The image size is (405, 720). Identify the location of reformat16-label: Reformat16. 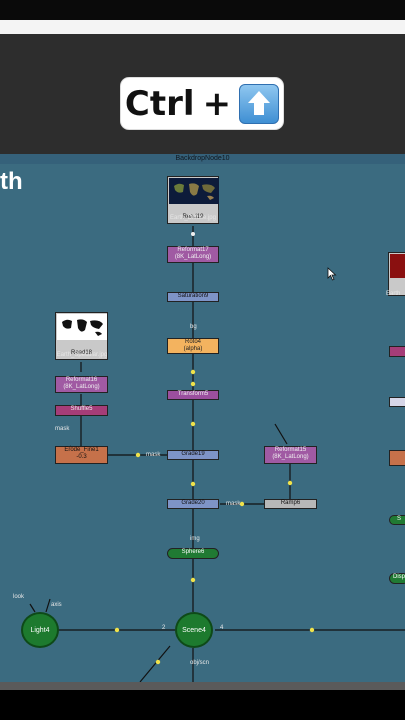
(81, 380).